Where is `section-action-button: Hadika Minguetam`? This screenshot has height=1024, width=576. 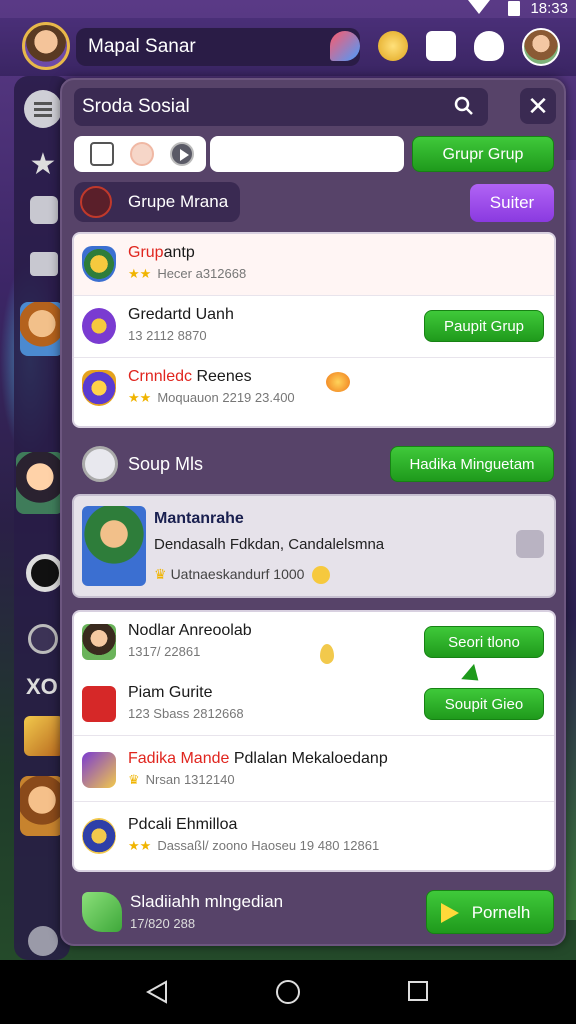
section-action-button: Hadika Minguetam is located at coordinates (472, 464).